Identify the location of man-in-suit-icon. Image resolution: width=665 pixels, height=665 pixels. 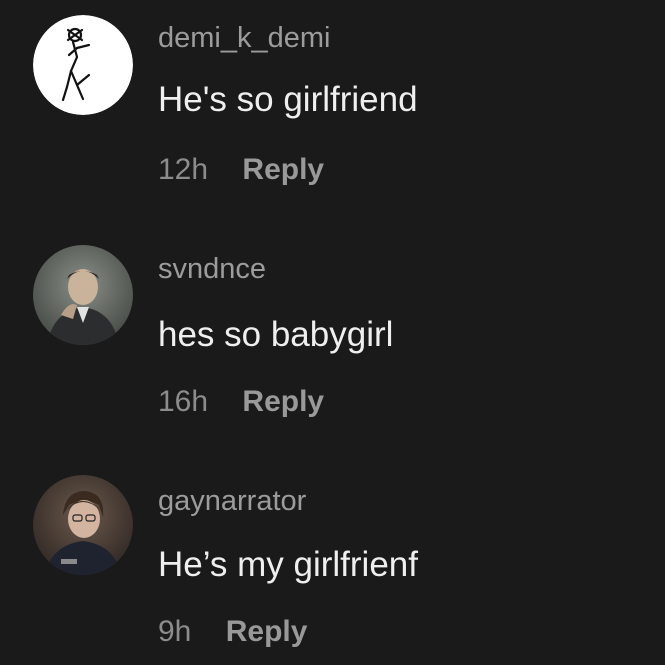
(83, 295).